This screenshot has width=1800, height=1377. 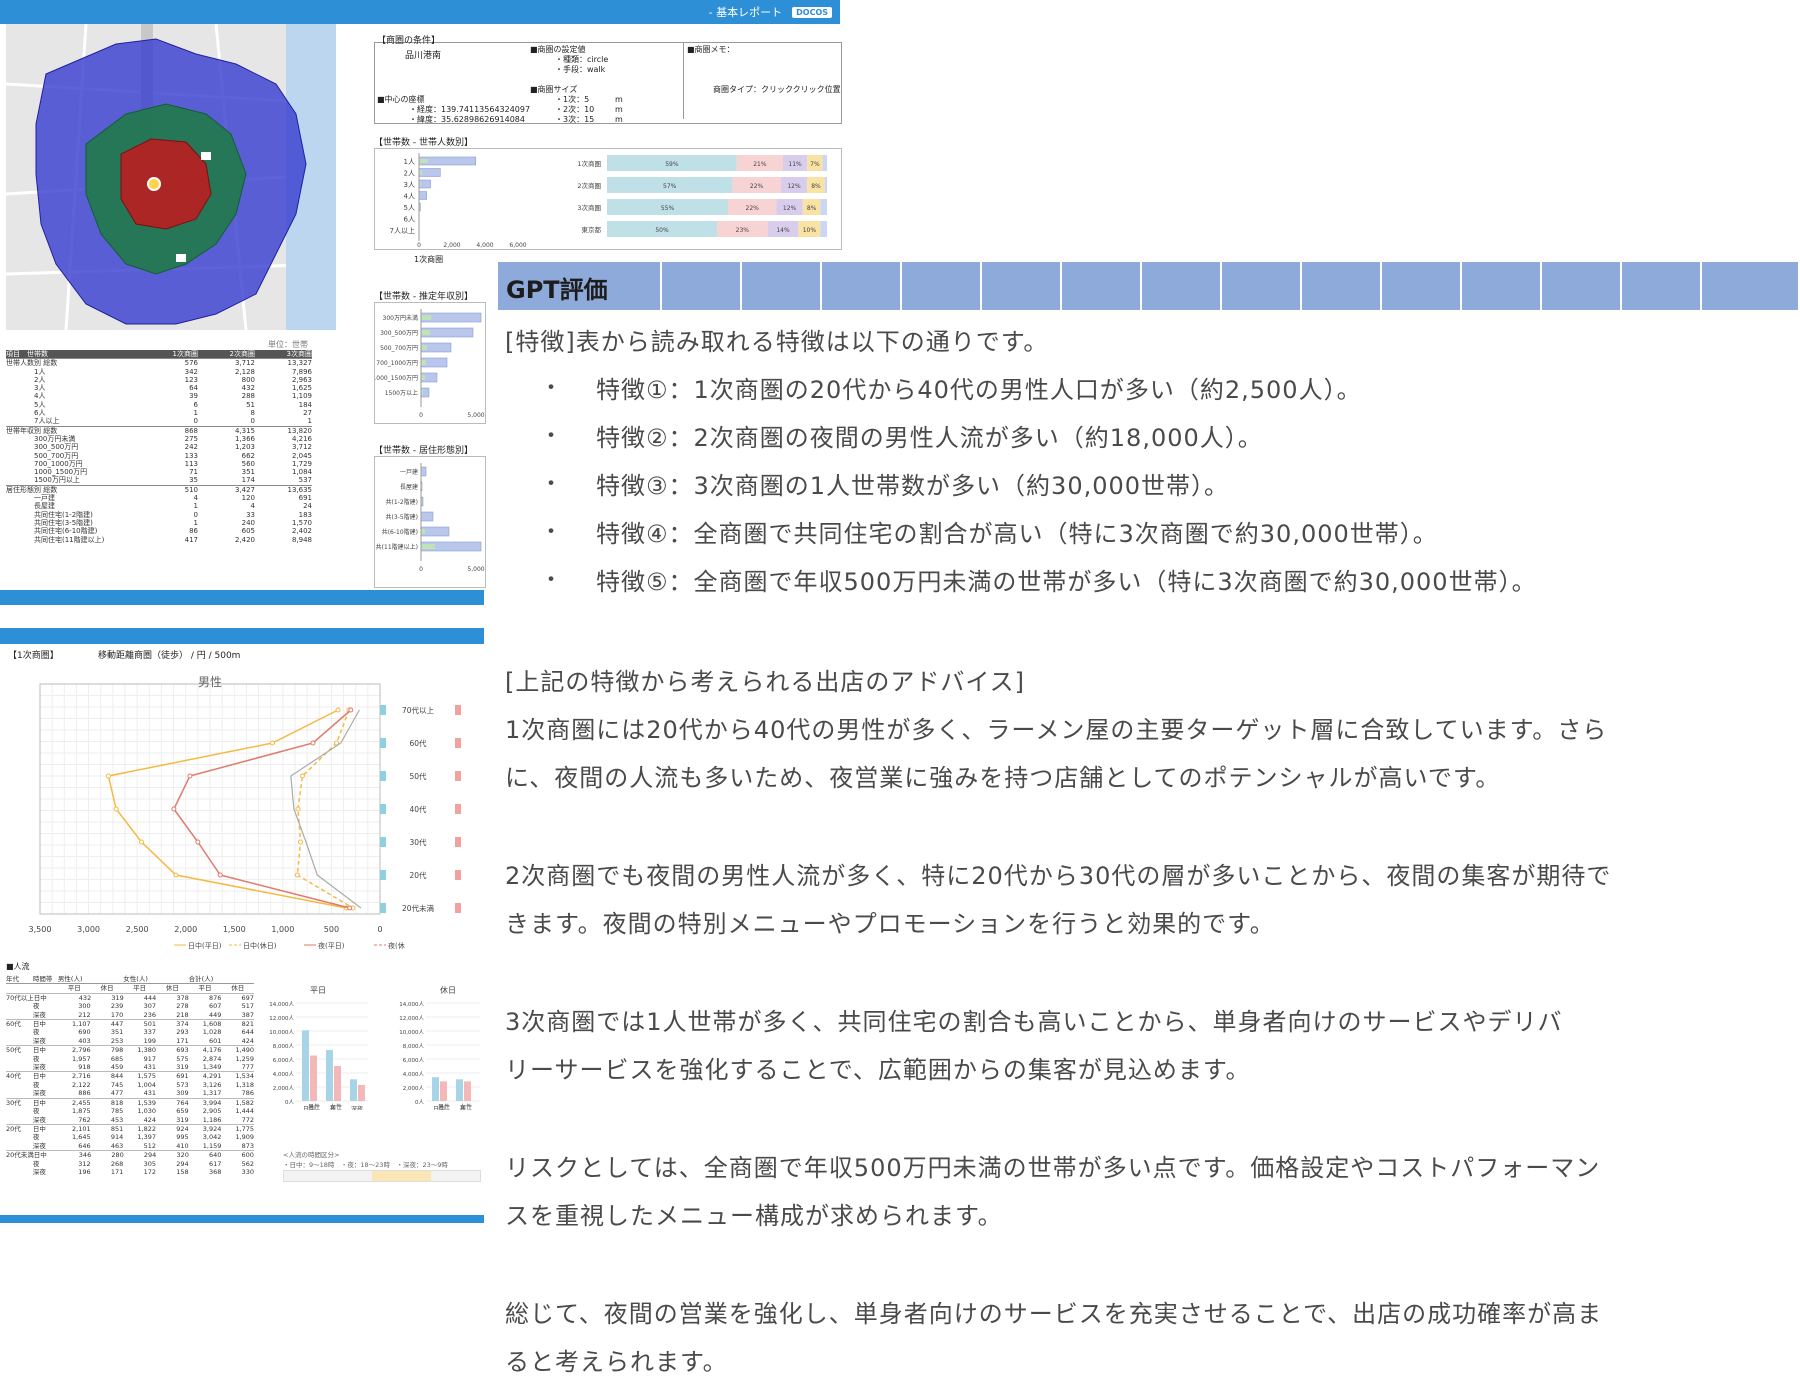 I want to click on age-label: 60代, so click(x=418, y=743).